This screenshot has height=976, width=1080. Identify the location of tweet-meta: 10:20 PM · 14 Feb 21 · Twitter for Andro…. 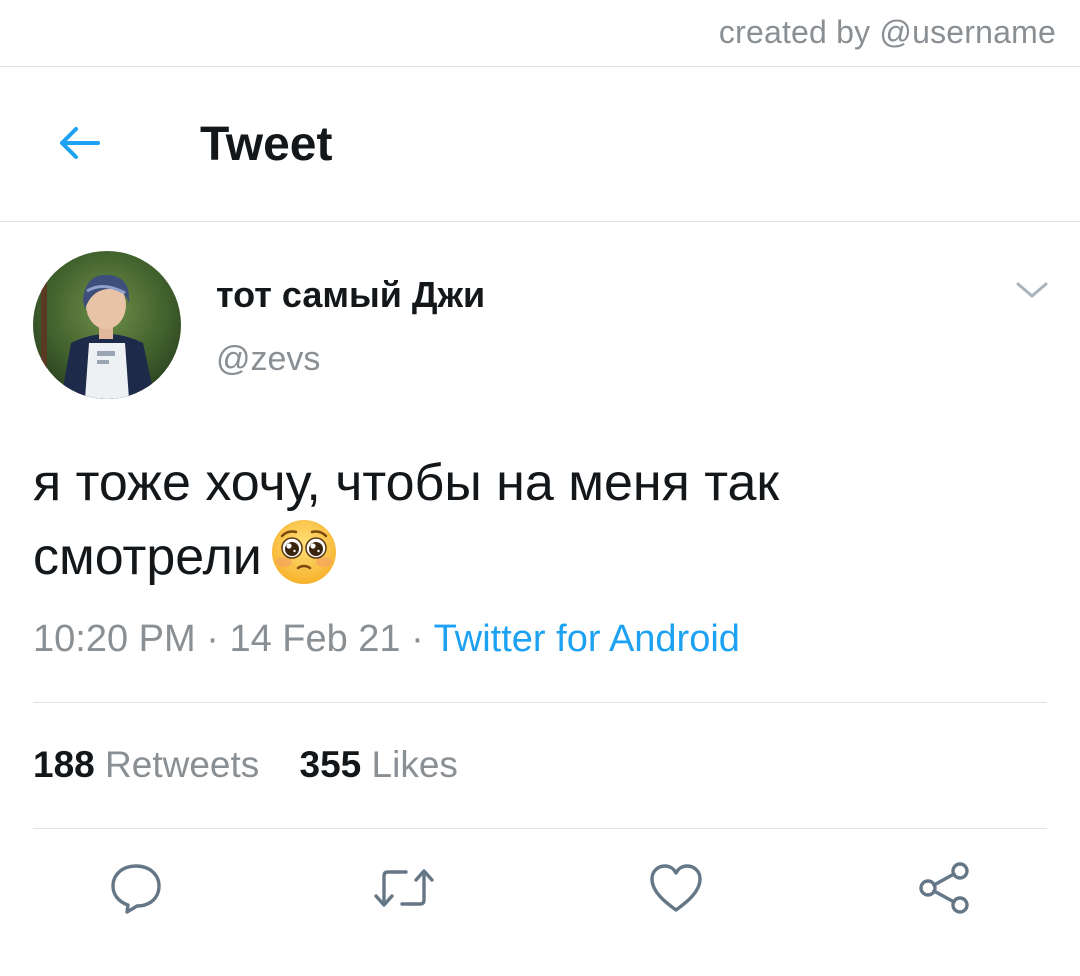
(386, 639).